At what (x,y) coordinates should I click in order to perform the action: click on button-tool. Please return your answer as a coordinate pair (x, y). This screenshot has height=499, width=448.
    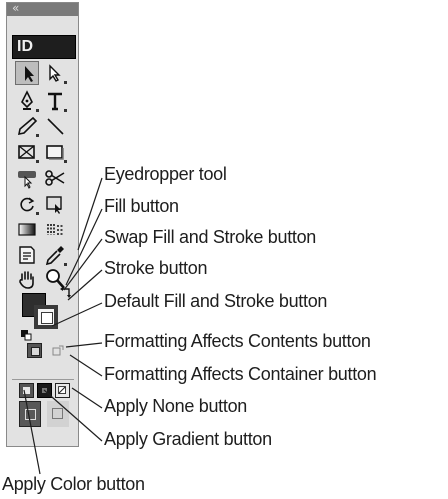
    Looking at the image, I should click on (27, 178).